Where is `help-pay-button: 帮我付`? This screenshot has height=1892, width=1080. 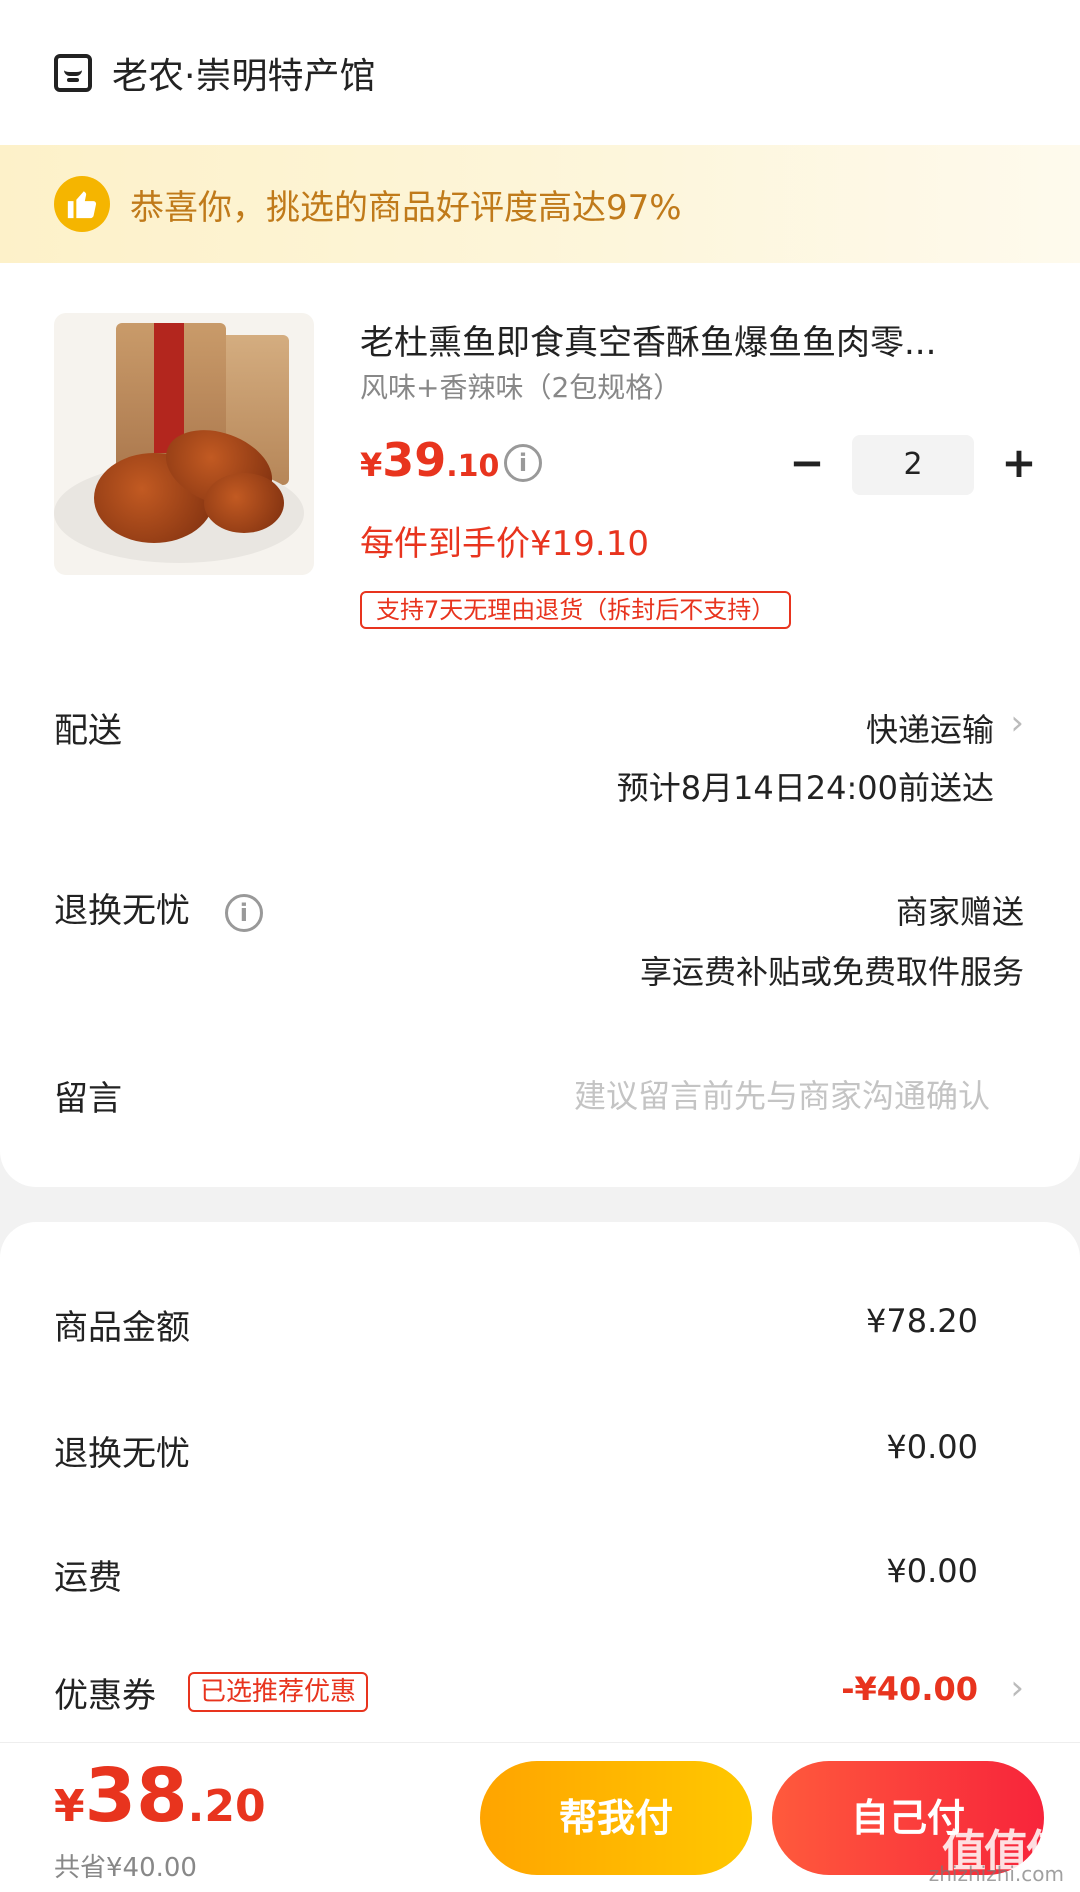
help-pay-button: 帮我付 is located at coordinates (616, 1818).